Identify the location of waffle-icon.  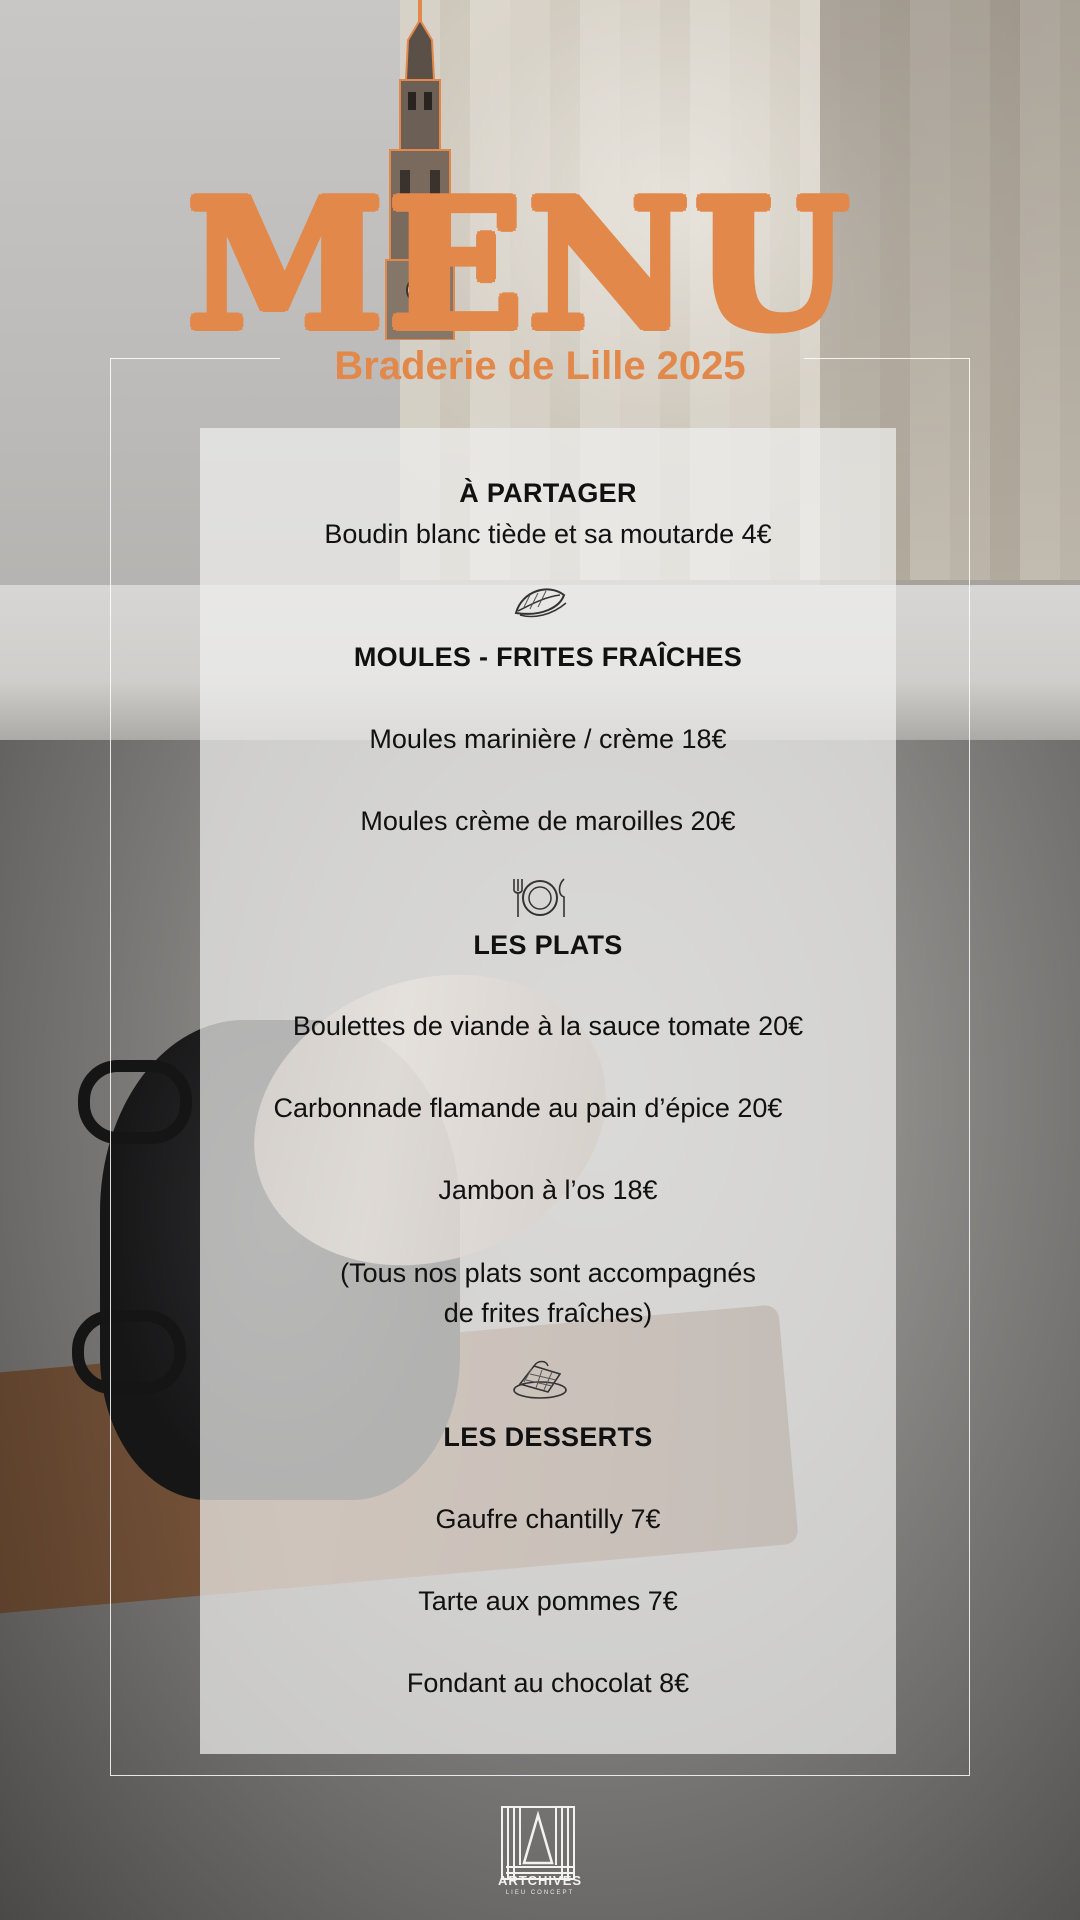
(540, 1379).